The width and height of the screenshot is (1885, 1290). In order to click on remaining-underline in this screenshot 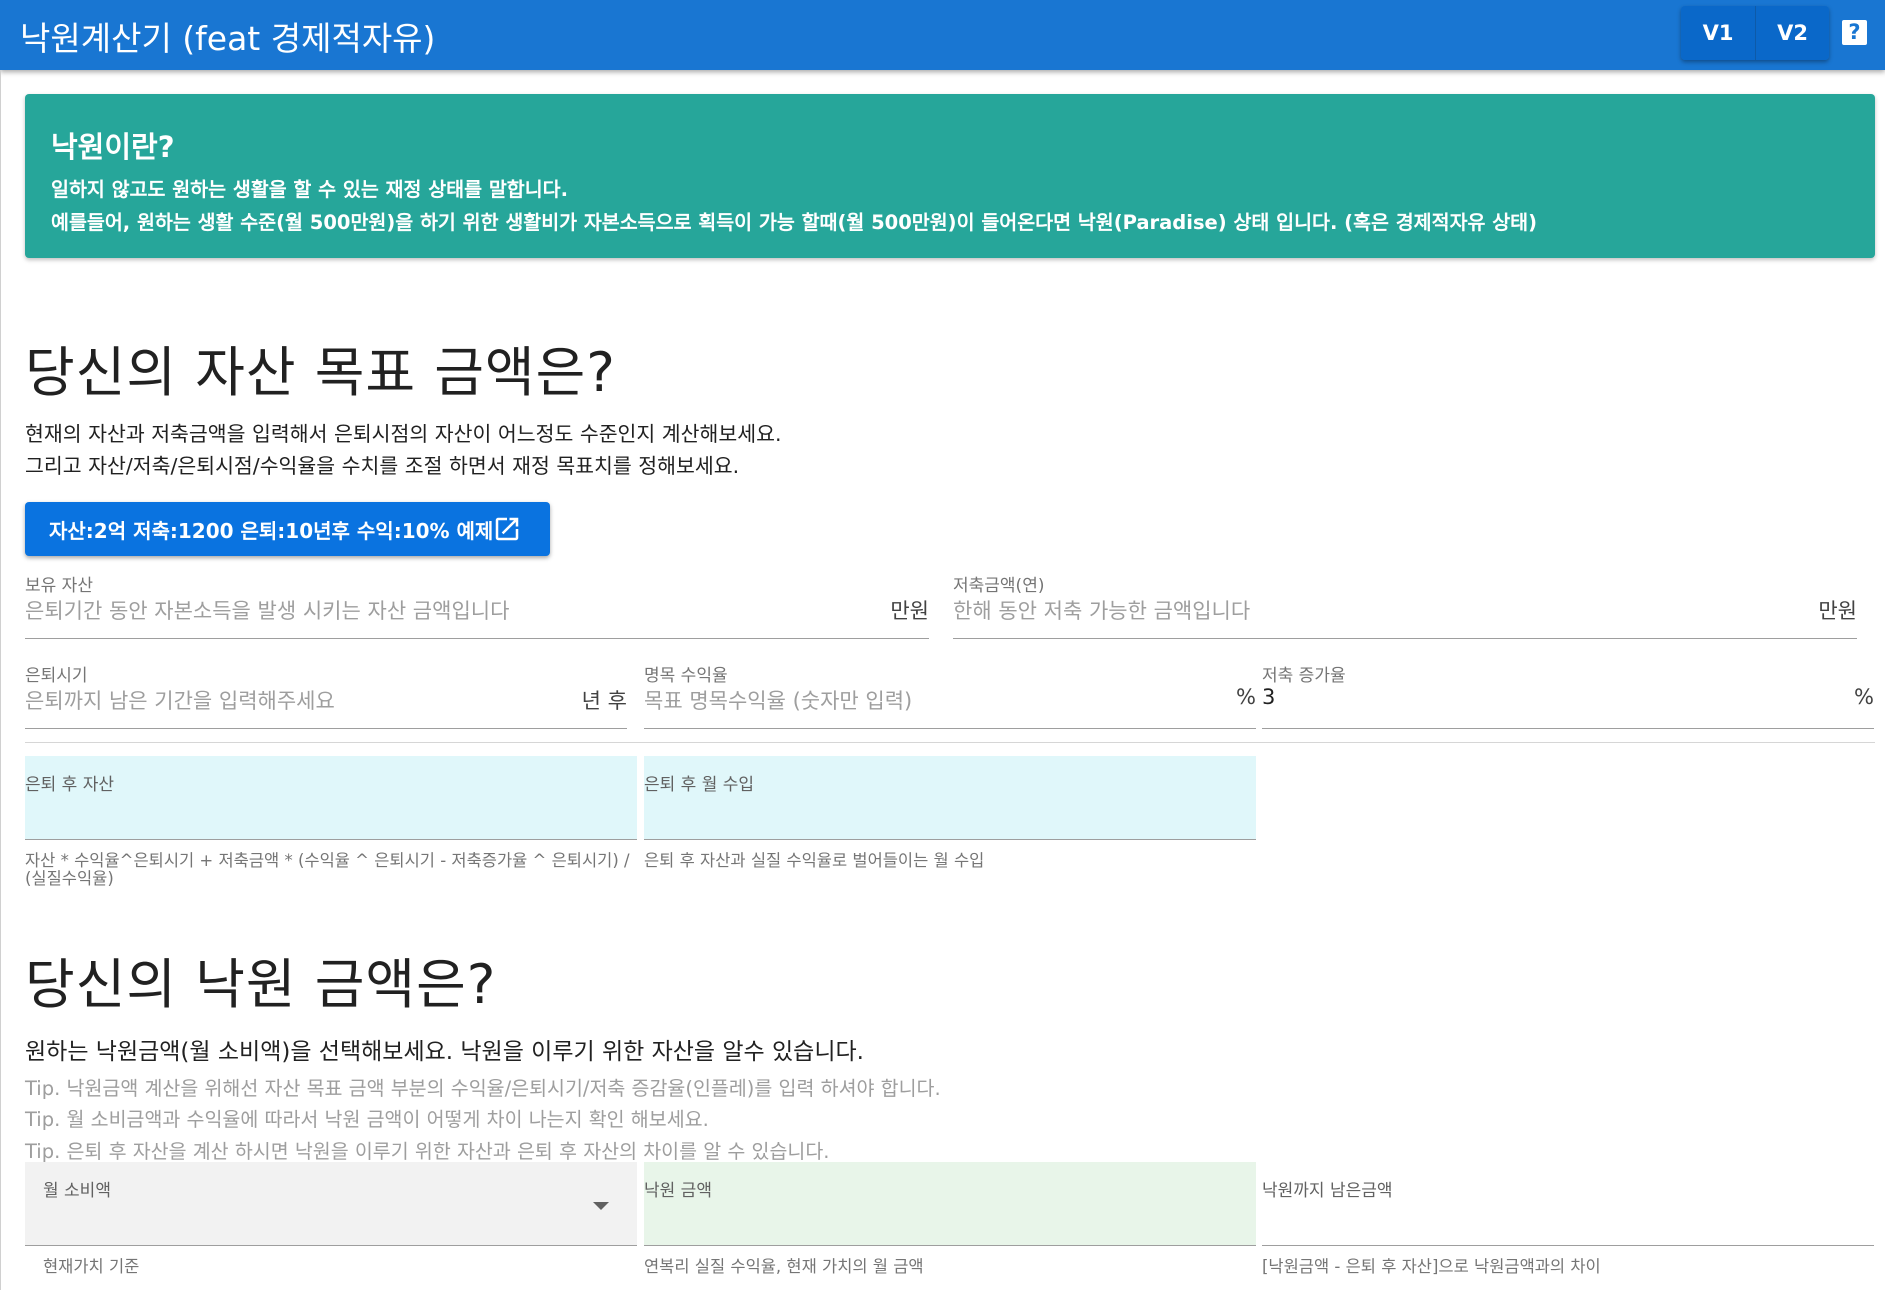, I will do `click(1568, 1245)`.